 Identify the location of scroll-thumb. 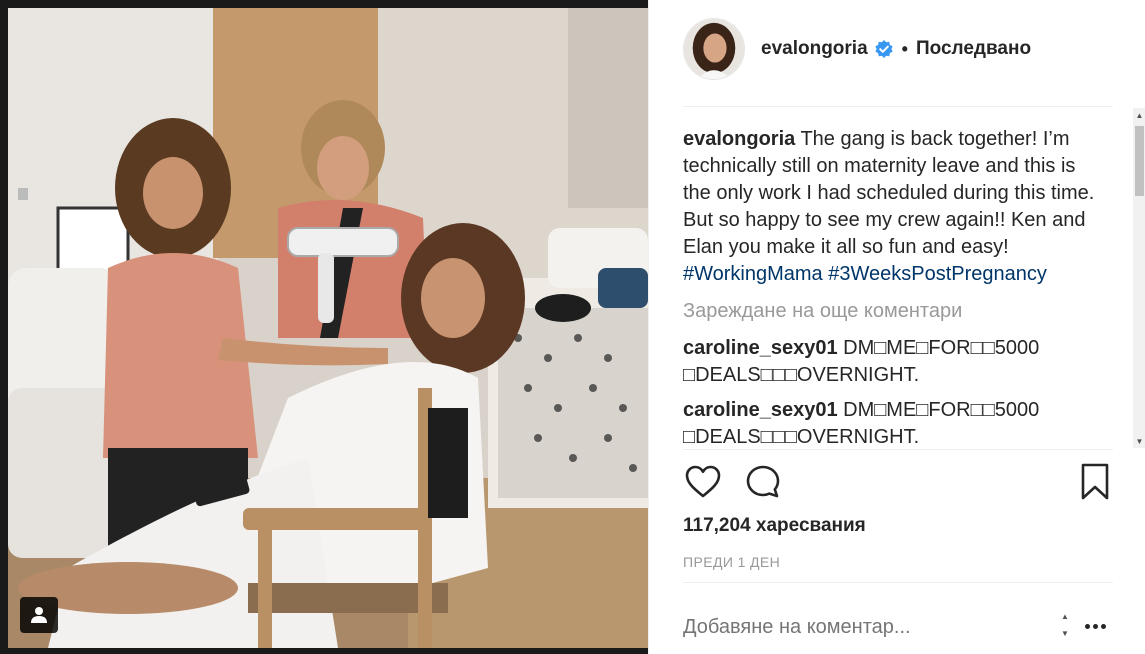
(1139, 161).